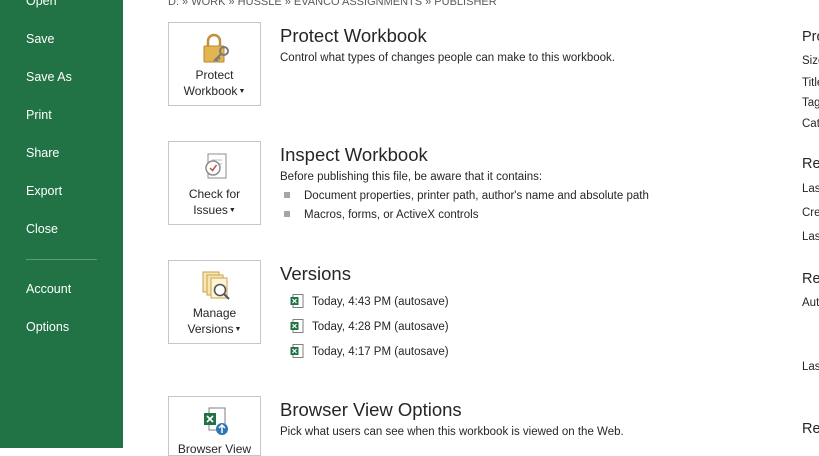  I want to click on related-documents-heading: Re, so click(810, 429).